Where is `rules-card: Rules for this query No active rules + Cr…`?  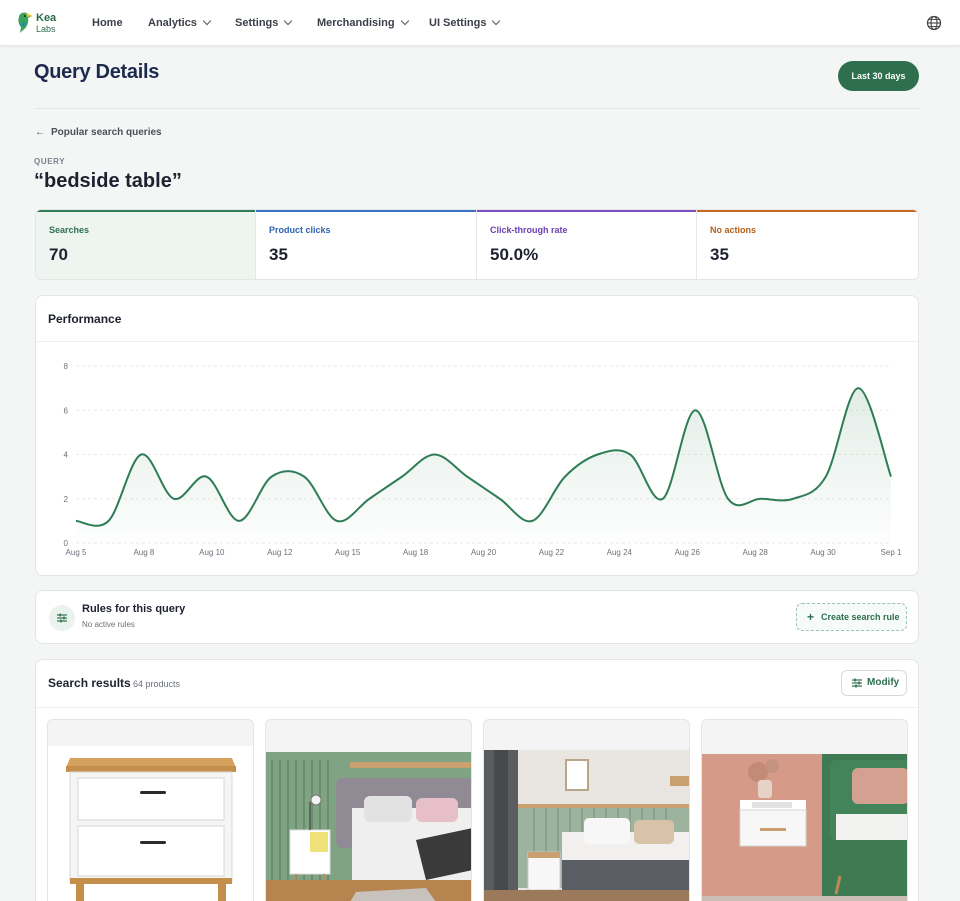
rules-card: Rules for this query No active rules + Cr… is located at coordinates (477, 617).